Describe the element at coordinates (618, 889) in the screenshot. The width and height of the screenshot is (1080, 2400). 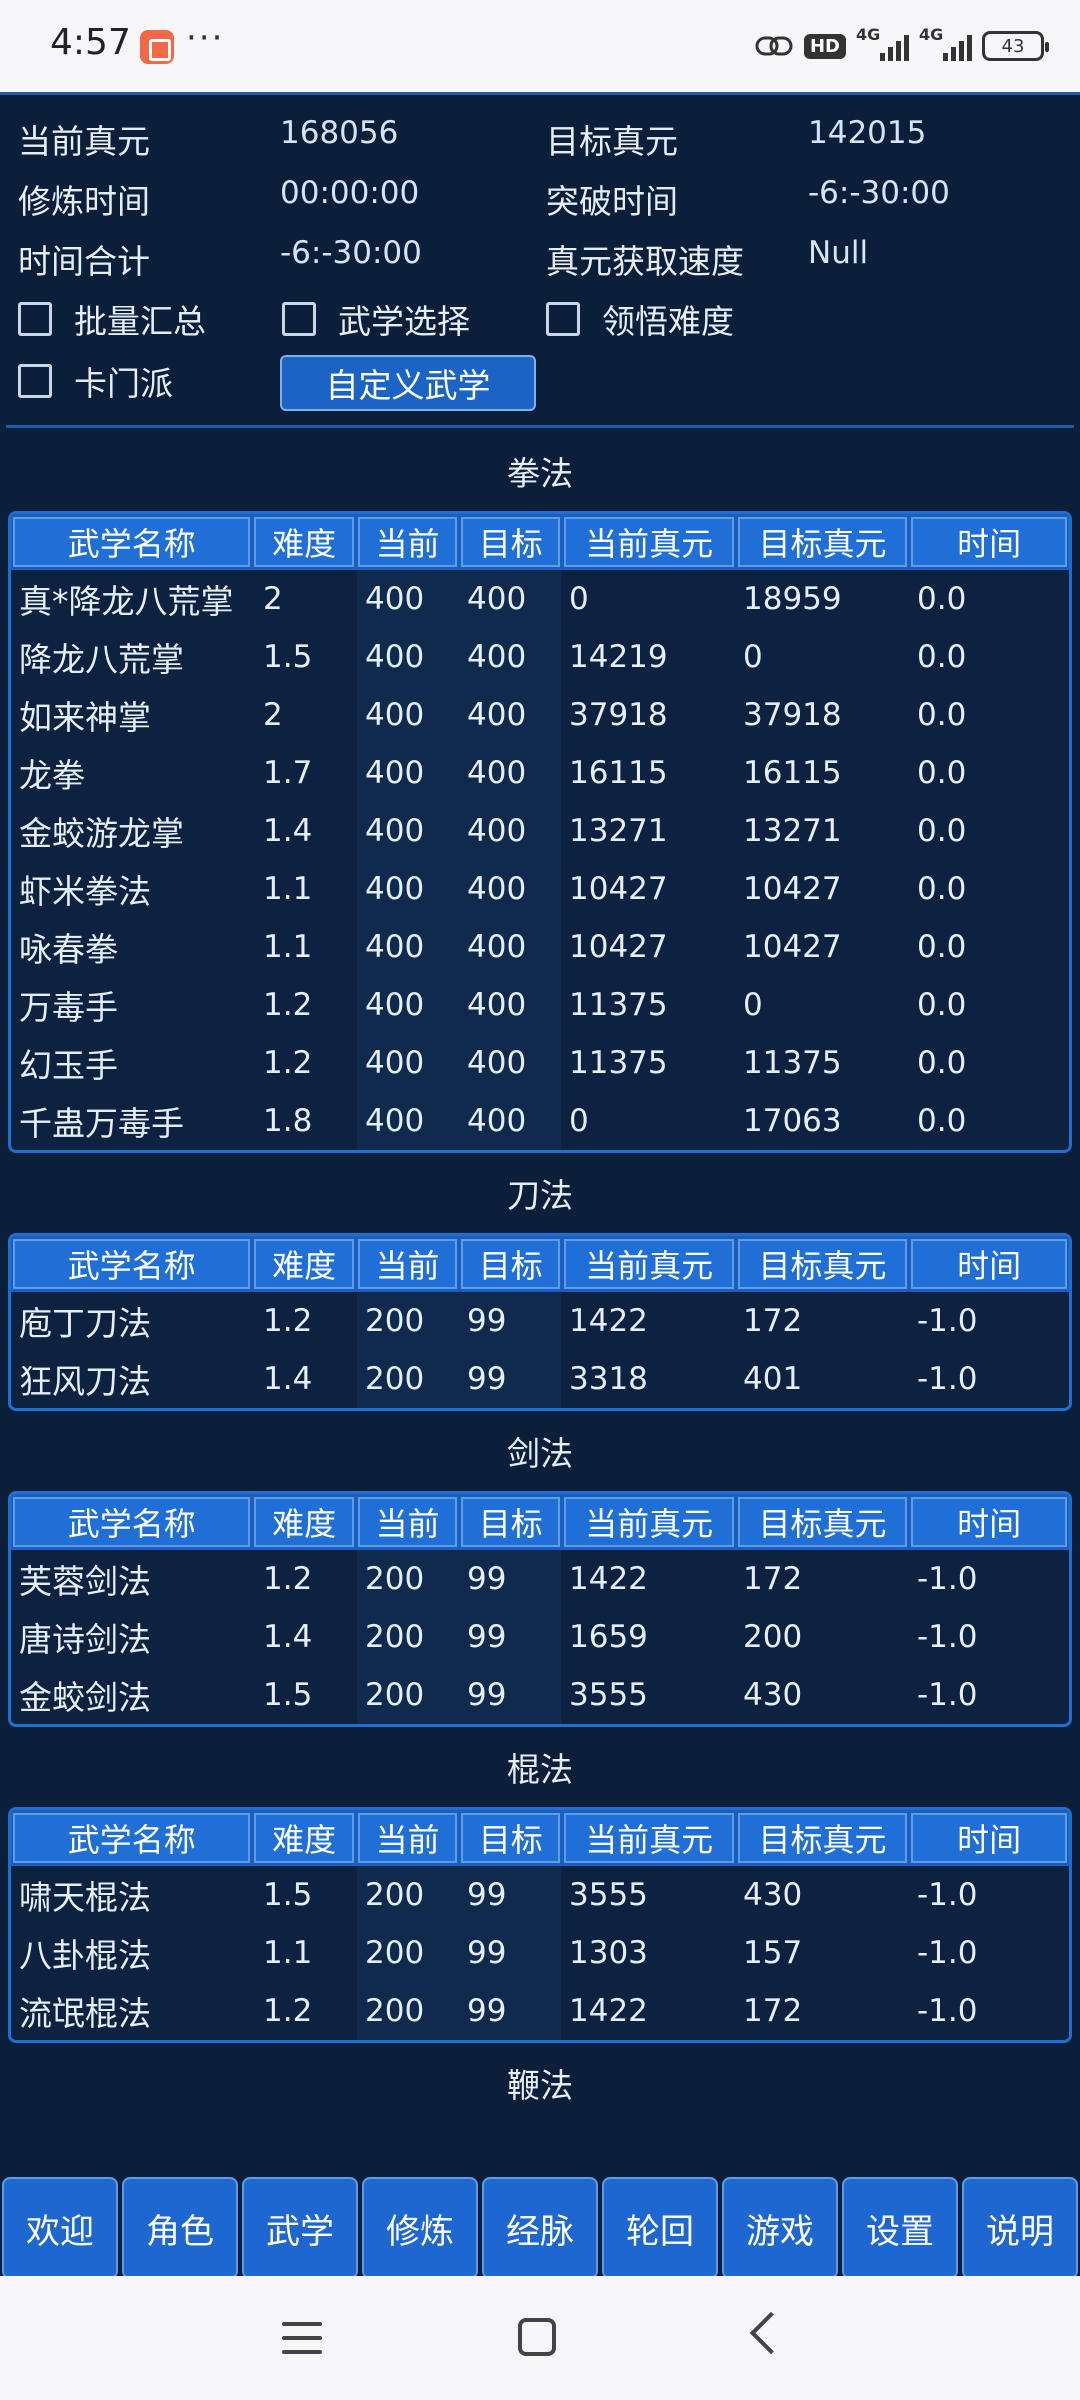
I see `cell-cur-zy: 10427` at that location.